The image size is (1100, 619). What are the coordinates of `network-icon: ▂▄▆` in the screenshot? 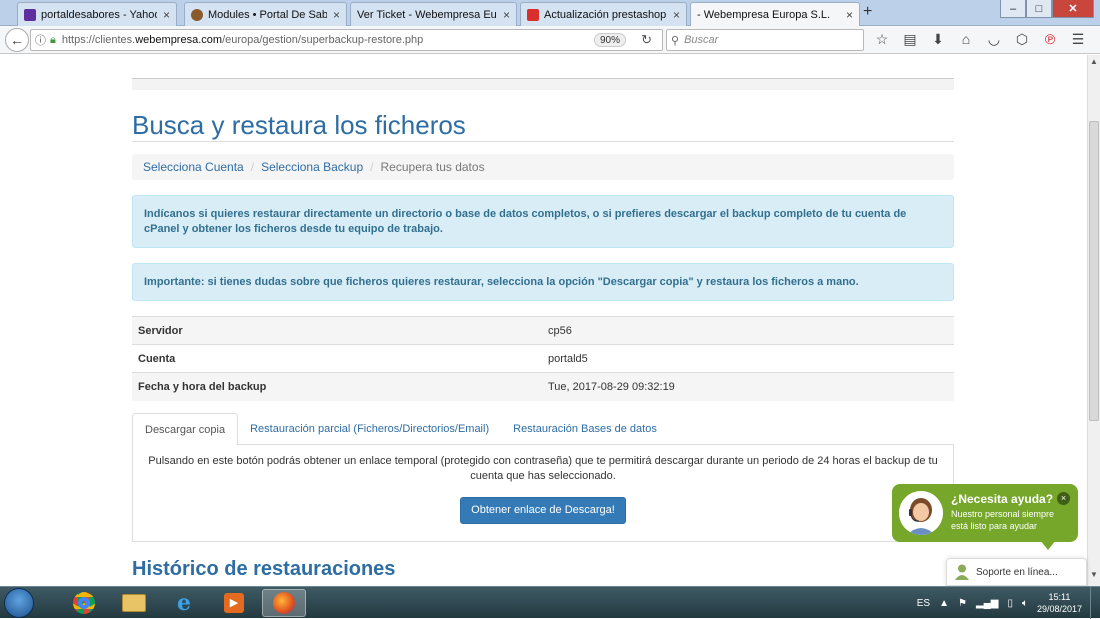 It's located at (987, 603).